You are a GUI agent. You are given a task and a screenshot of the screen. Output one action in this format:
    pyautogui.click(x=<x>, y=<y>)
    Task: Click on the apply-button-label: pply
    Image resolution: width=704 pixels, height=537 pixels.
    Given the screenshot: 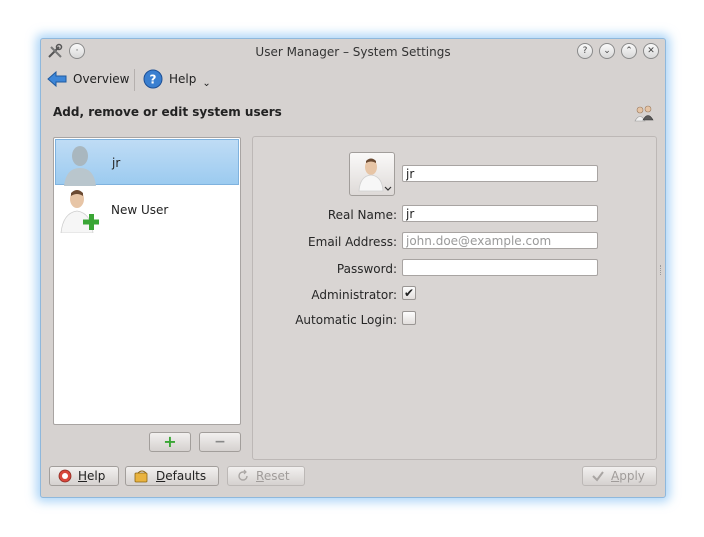 What is the action you would take?
    pyautogui.click(x=632, y=476)
    